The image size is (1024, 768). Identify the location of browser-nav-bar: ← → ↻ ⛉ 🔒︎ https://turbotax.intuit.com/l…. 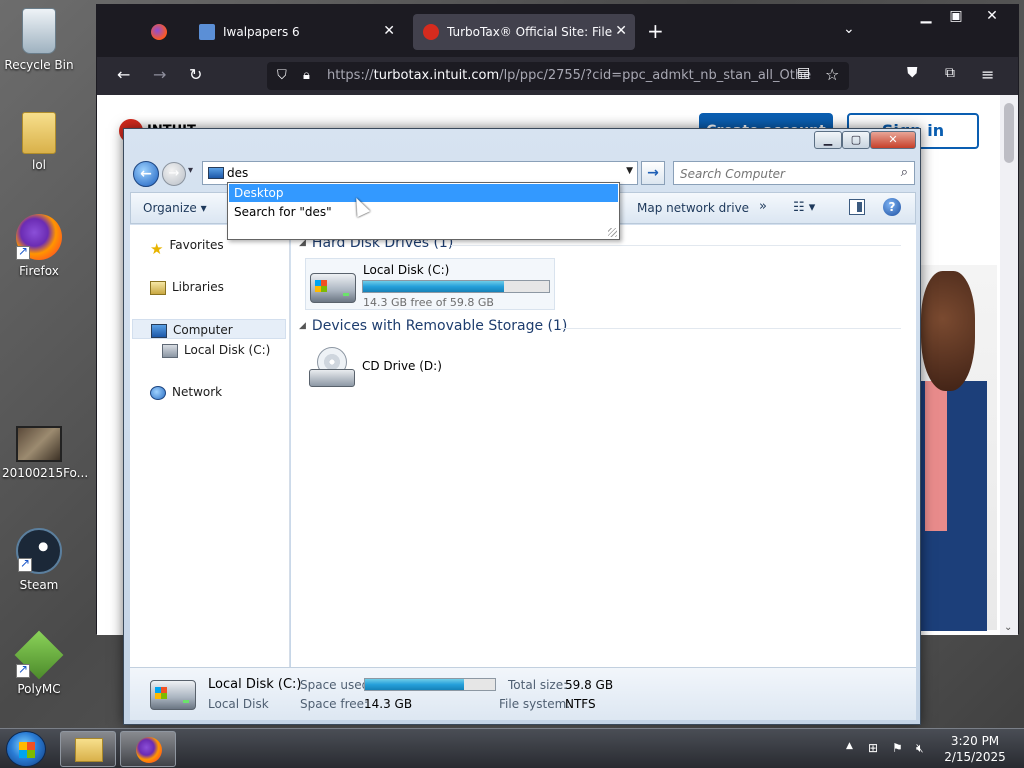
(557, 76).